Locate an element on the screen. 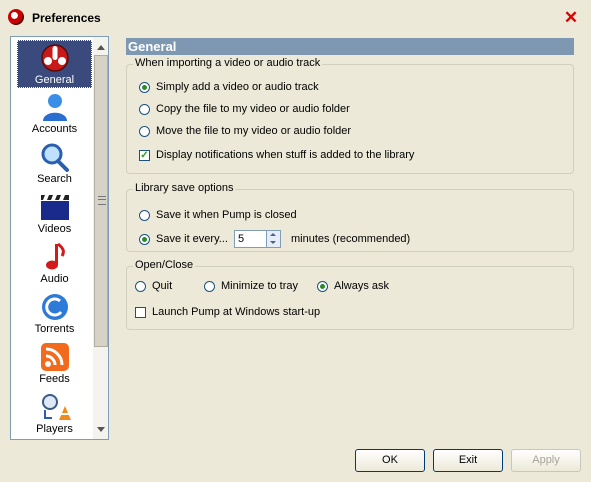 The width and height of the screenshot is (591, 482). nav-item-accounts: Accounts is located at coordinates (54, 114).